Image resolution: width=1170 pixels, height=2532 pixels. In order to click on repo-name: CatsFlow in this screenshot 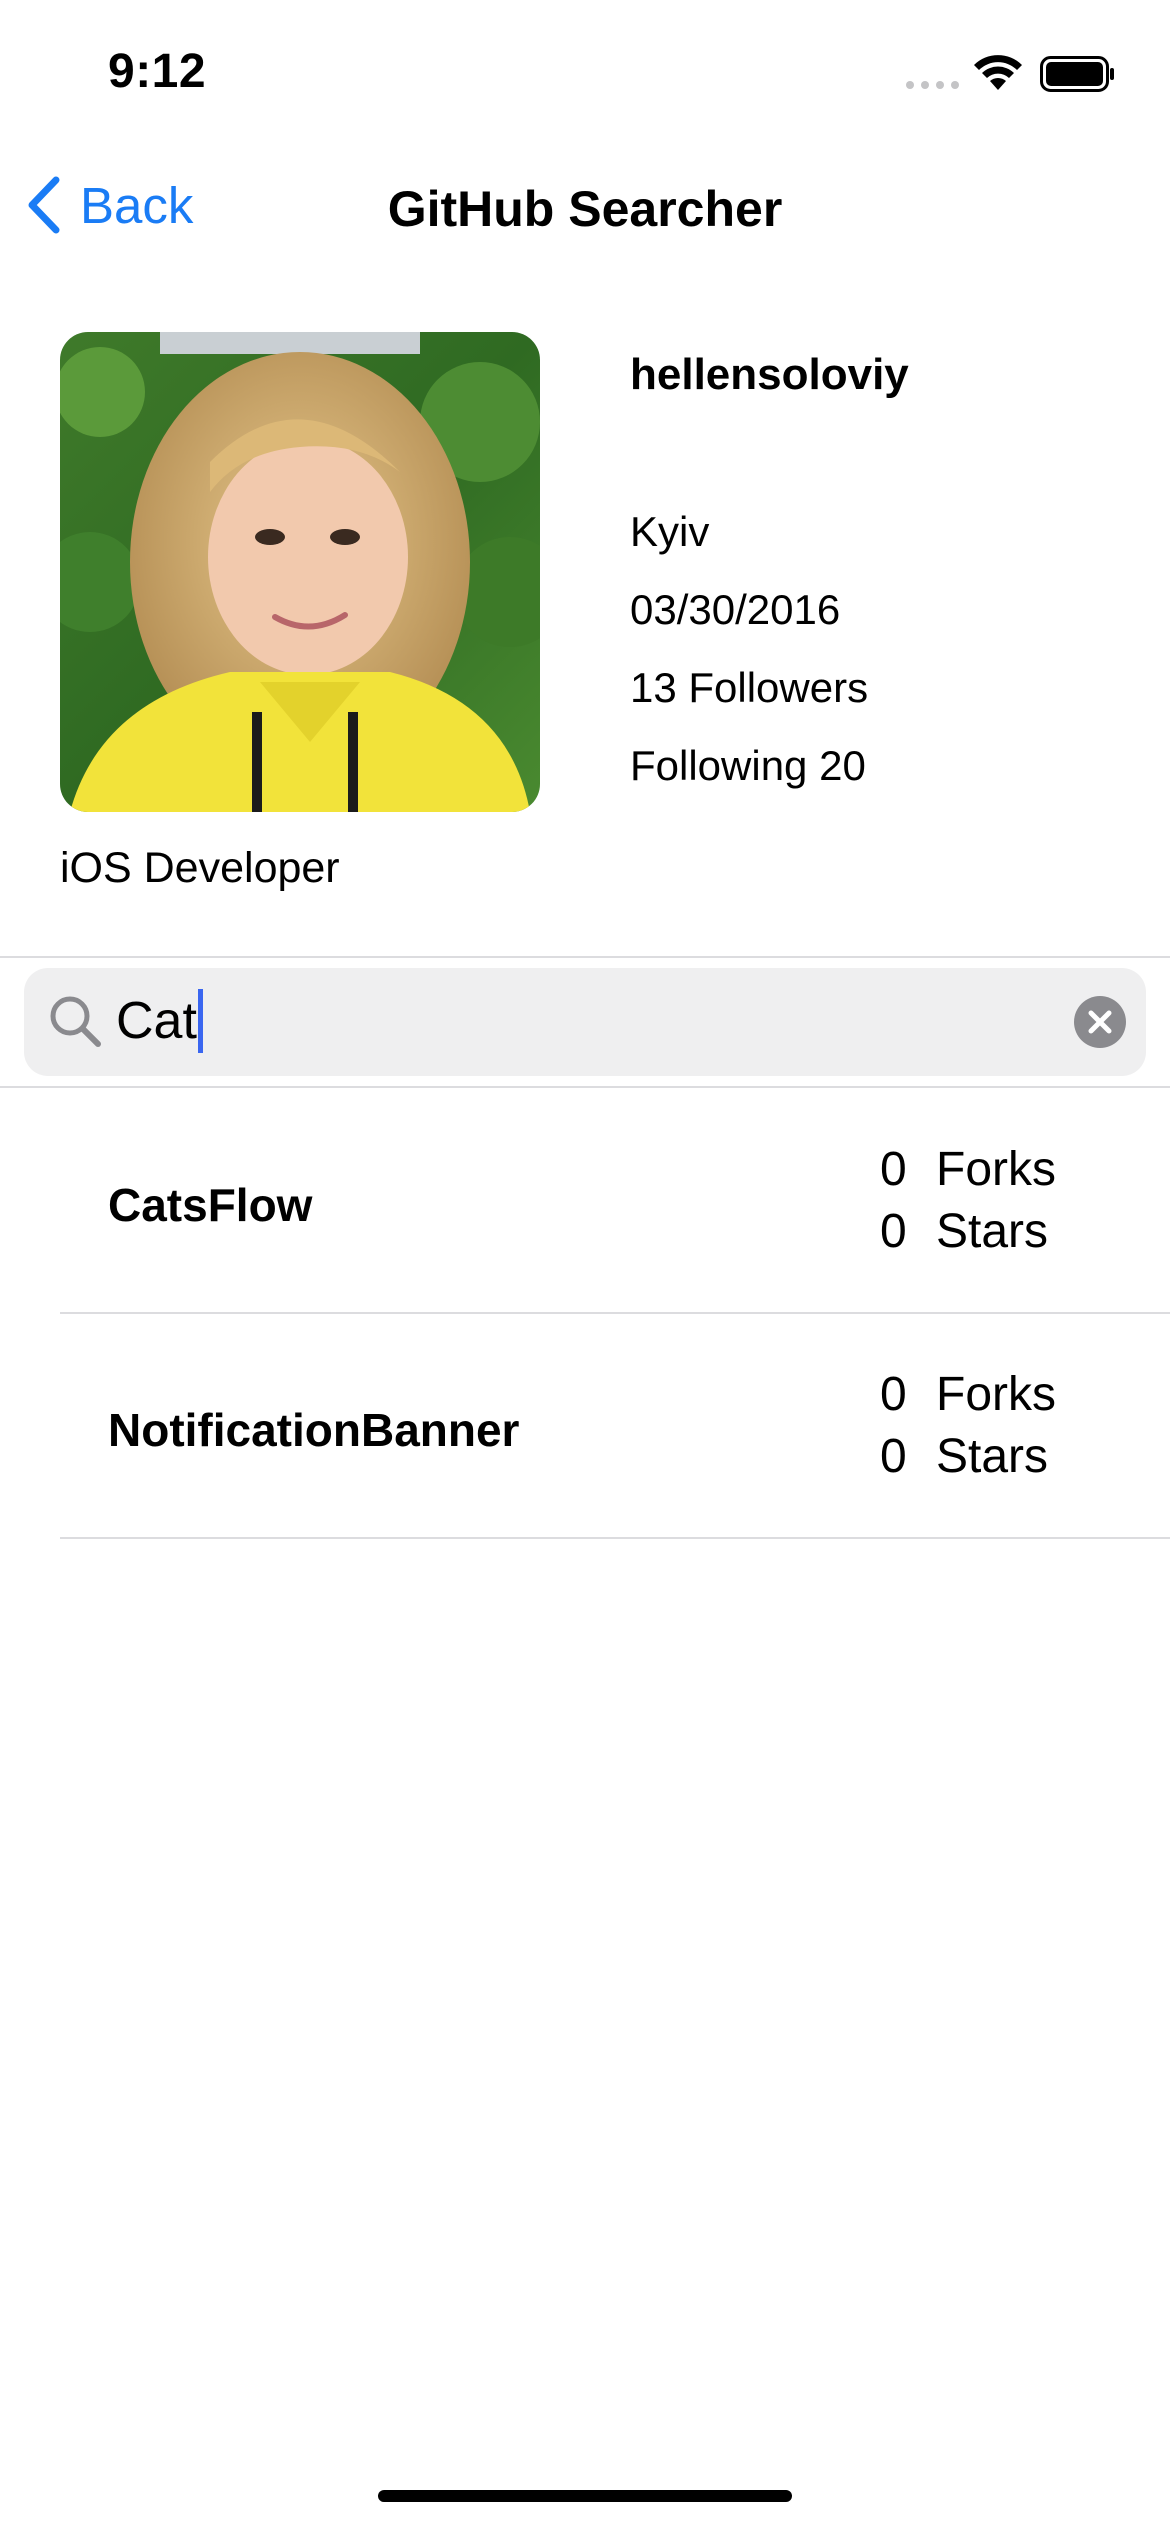, I will do `click(210, 1205)`.